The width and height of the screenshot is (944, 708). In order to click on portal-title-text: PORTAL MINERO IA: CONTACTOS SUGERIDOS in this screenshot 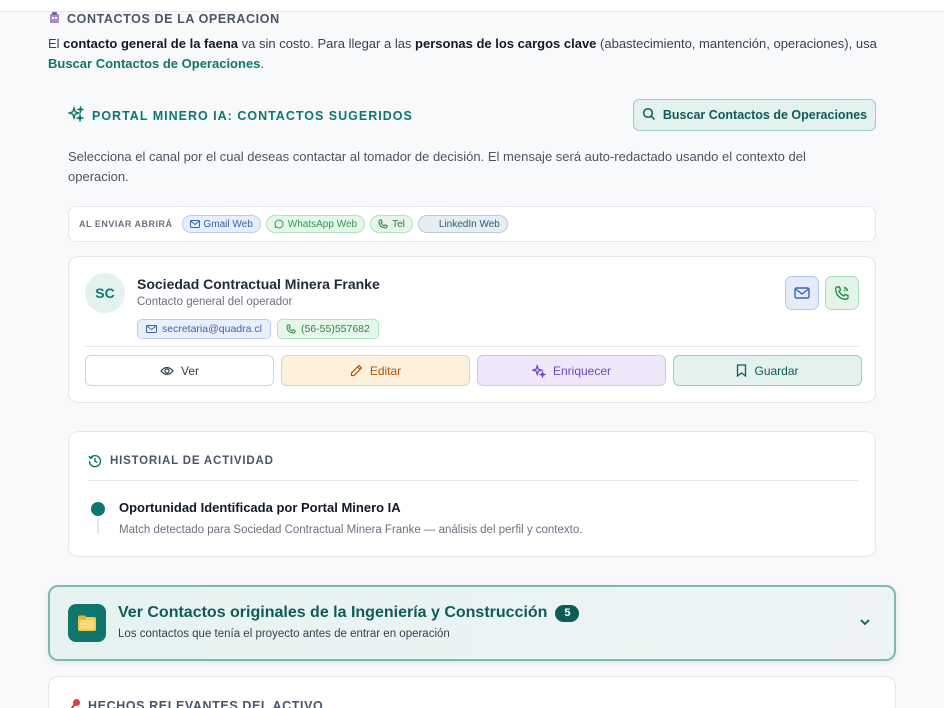, I will do `click(252, 115)`.